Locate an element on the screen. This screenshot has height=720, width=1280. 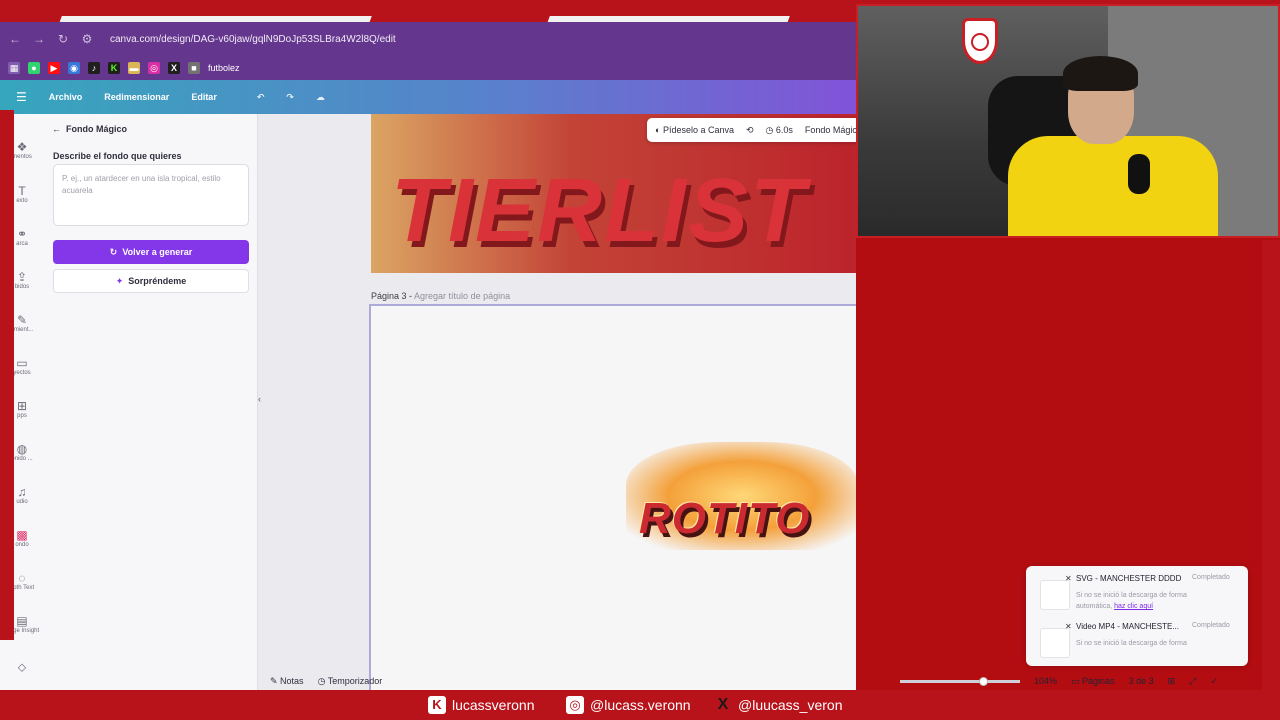
panel-title: Fondo Mágico is located at coordinates (97, 129).